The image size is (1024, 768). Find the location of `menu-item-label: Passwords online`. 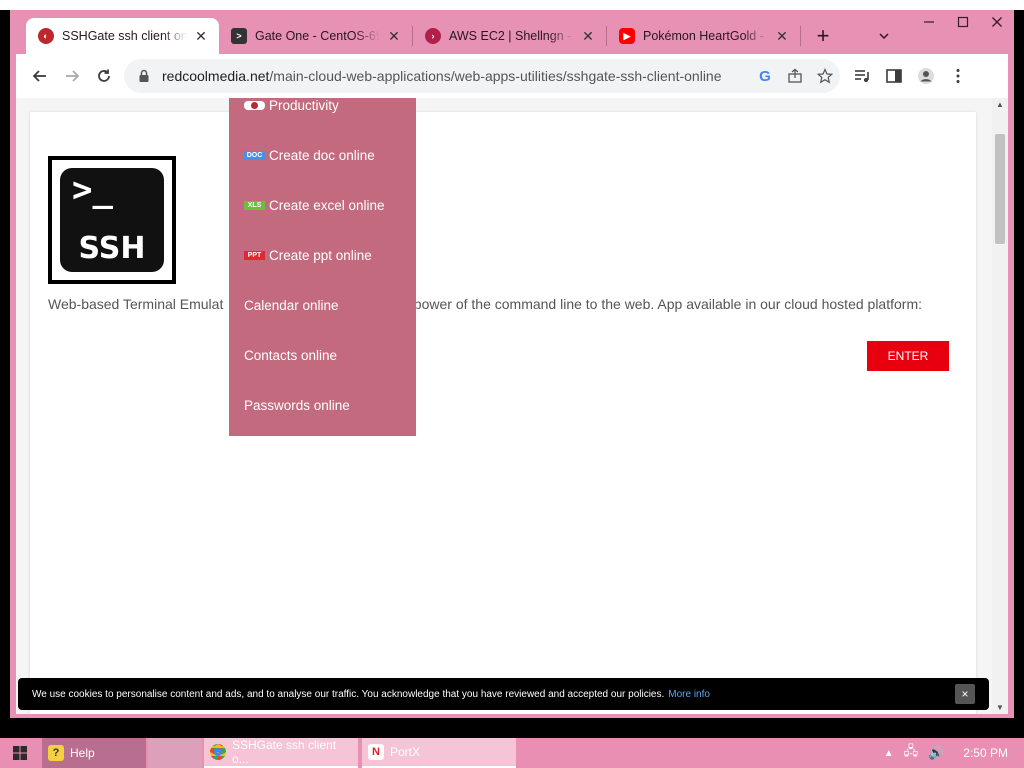

menu-item-label: Passwords online is located at coordinates (297, 405).